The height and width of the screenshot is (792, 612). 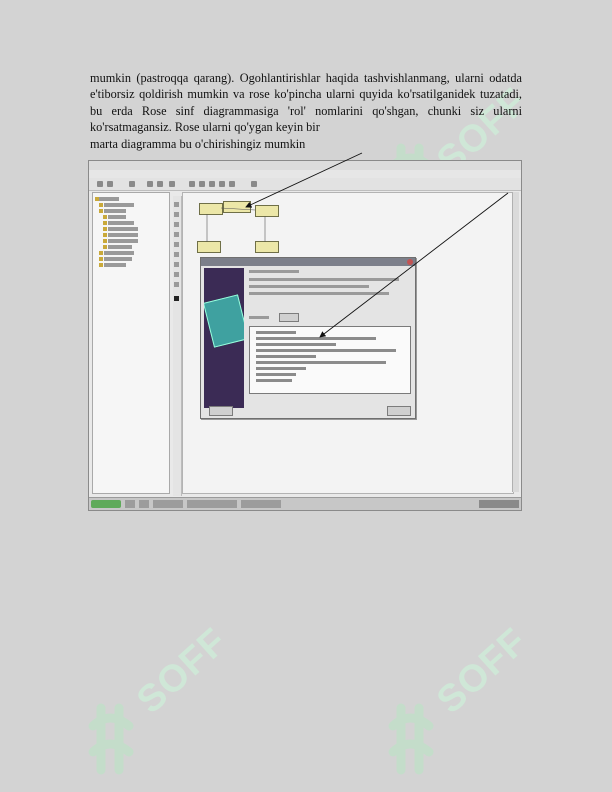 I want to click on paragraph-line: marta diagramma bu o'chirishingiz mumkin, so click(x=198, y=143).